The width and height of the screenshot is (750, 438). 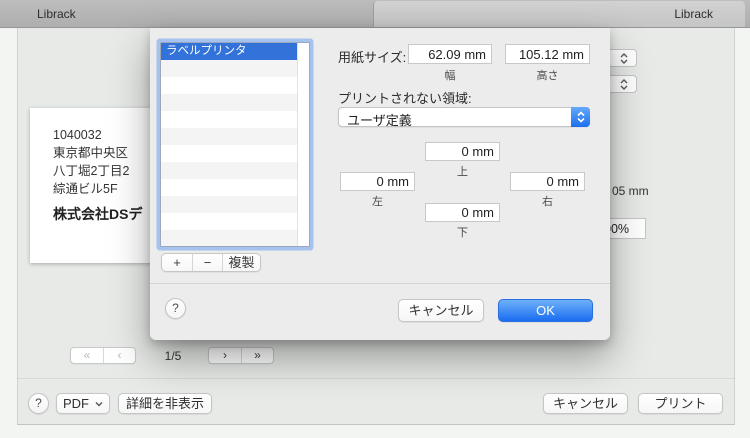 I want to click on label-preview: 1040032 東京都中央区 八丁堀2丁目2 綜通ビル5F 株式会社DSデ, so click(x=95, y=185).